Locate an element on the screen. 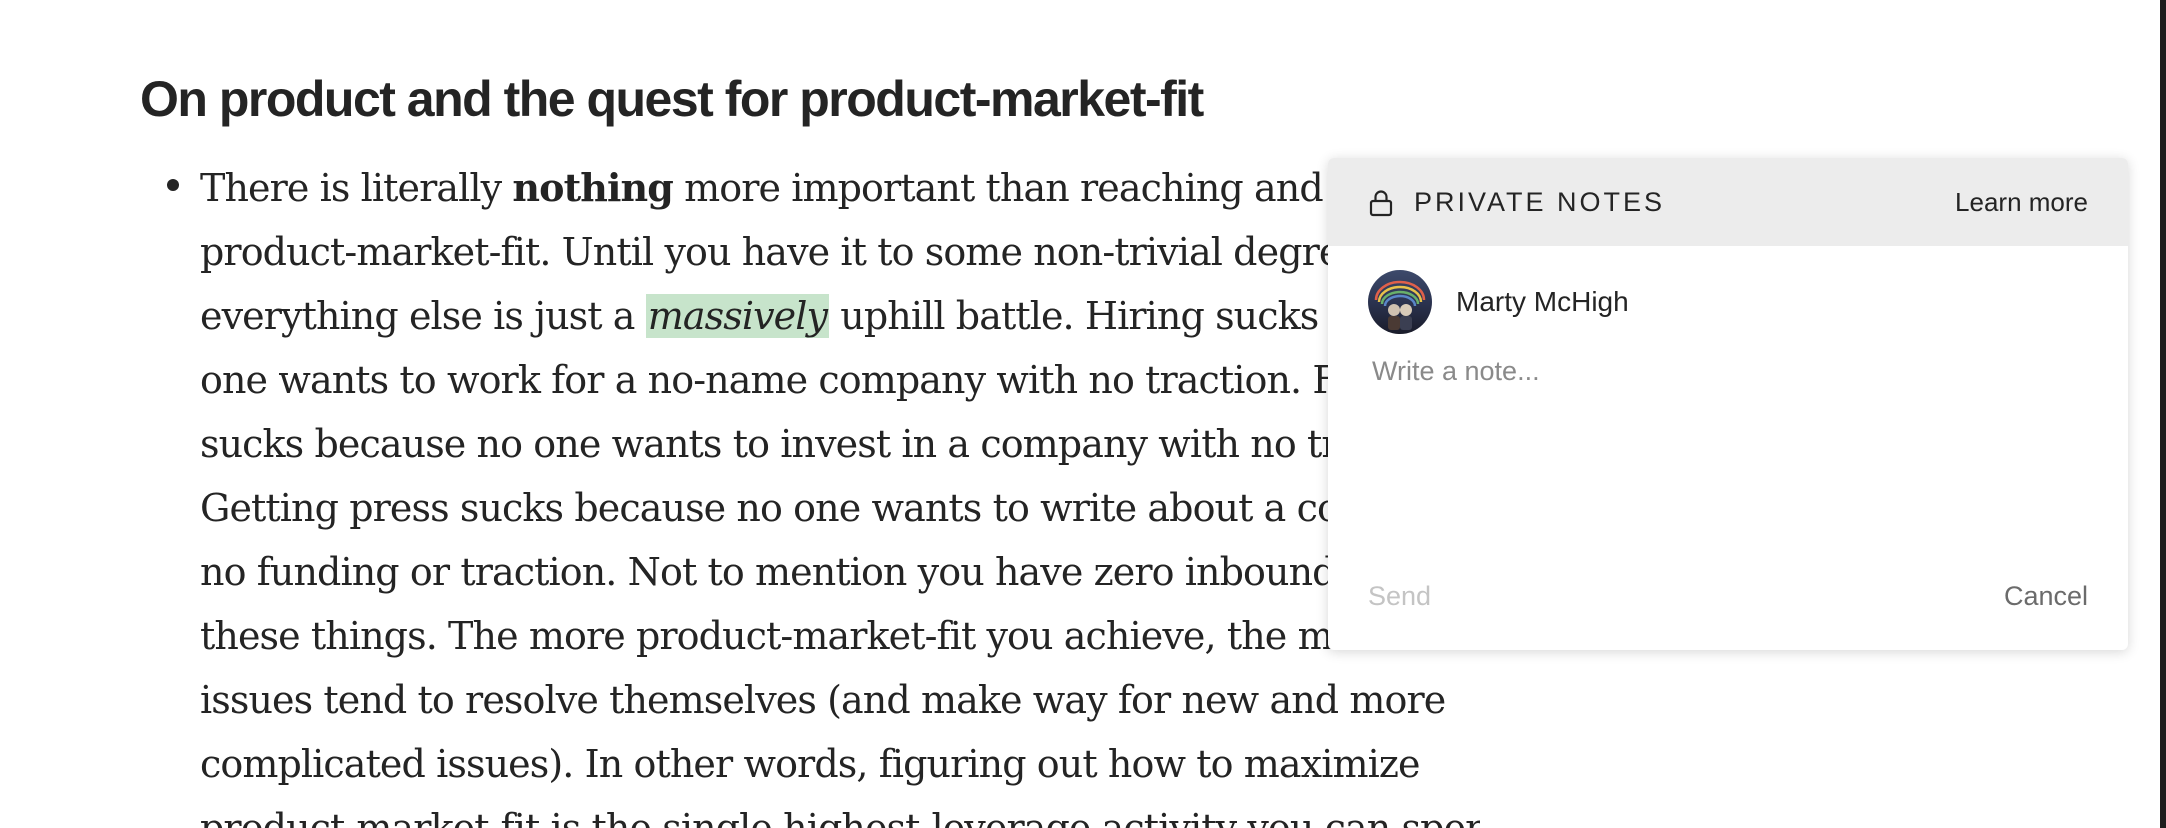 This screenshot has height=828, width=2166. text-run: There is literally is located at coordinates (356, 188).